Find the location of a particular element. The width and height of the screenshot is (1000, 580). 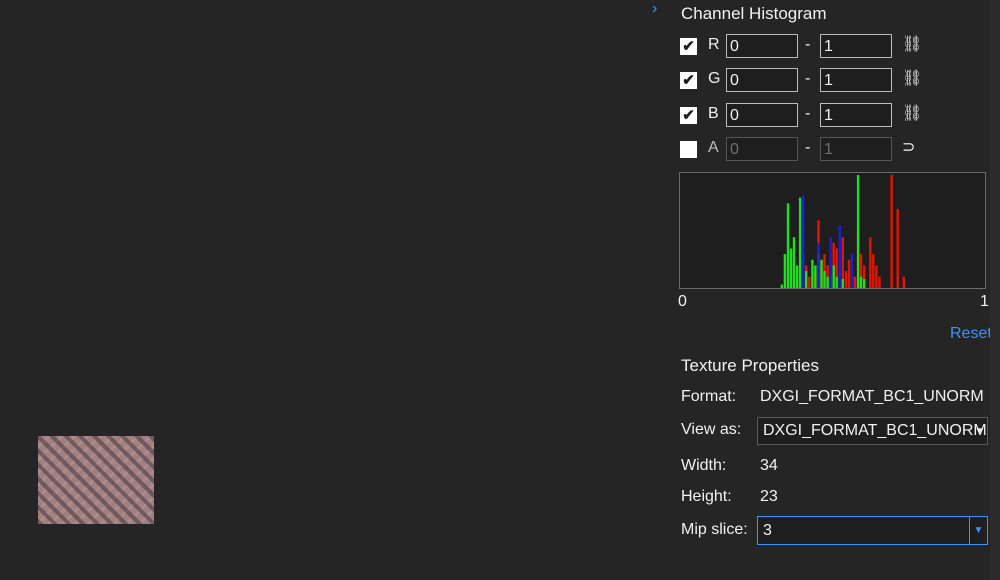

channel-b-min-input: 0 is located at coordinates (762, 115).